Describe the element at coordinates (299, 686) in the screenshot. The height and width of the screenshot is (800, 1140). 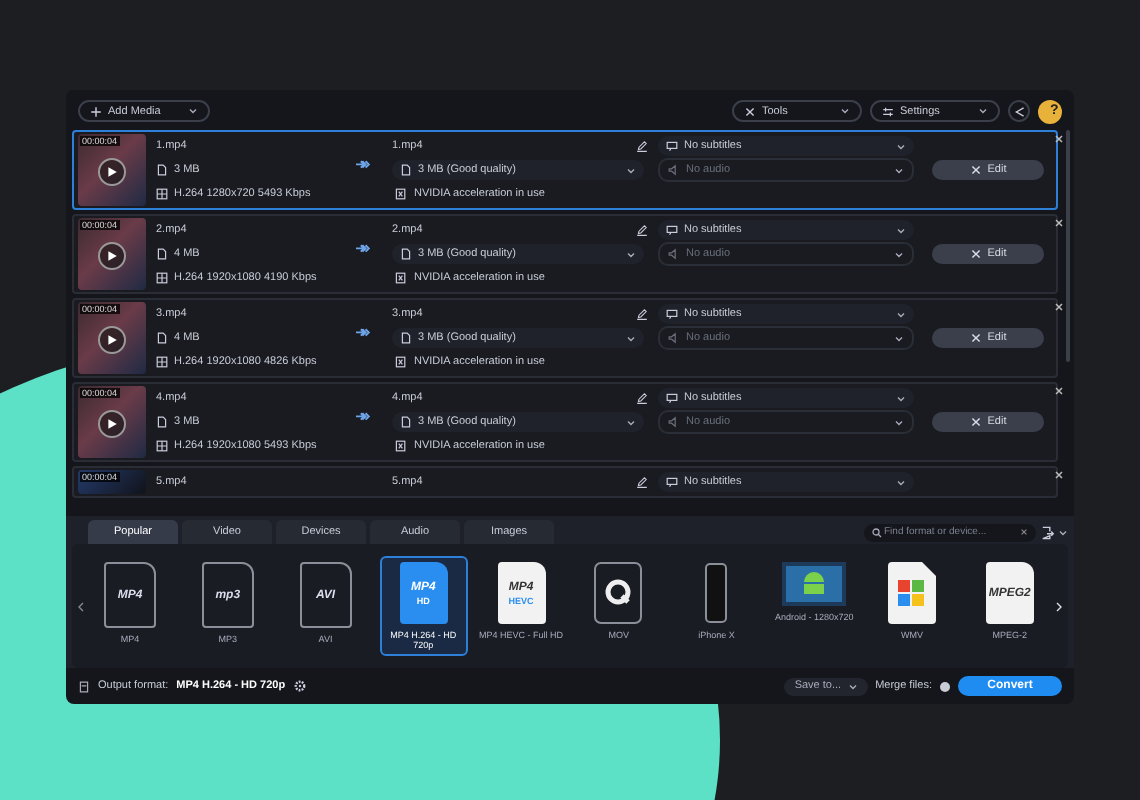
I see `gear-icon` at that location.